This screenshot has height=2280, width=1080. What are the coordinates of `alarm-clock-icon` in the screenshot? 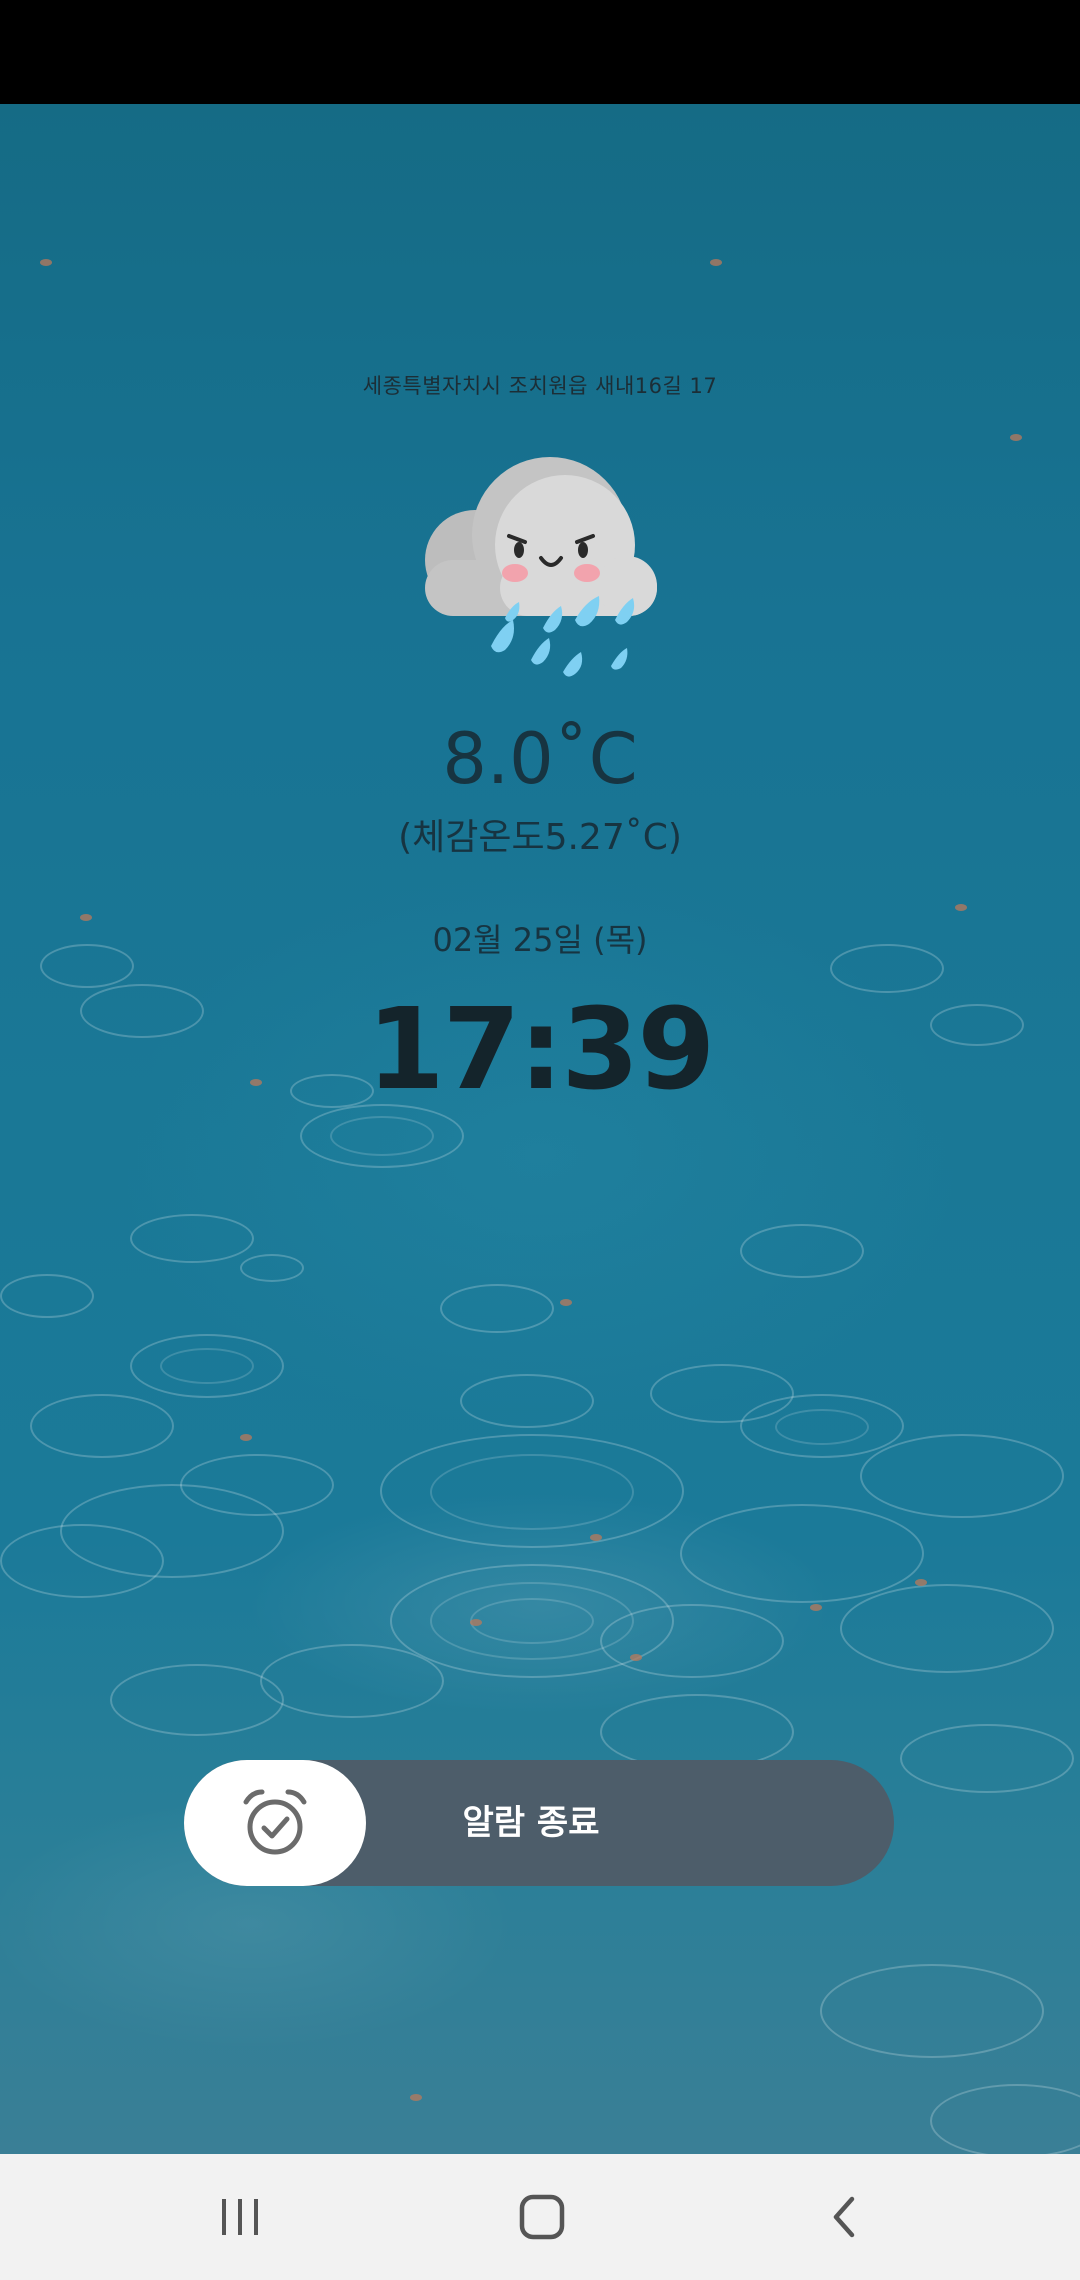 It's located at (275, 1822).